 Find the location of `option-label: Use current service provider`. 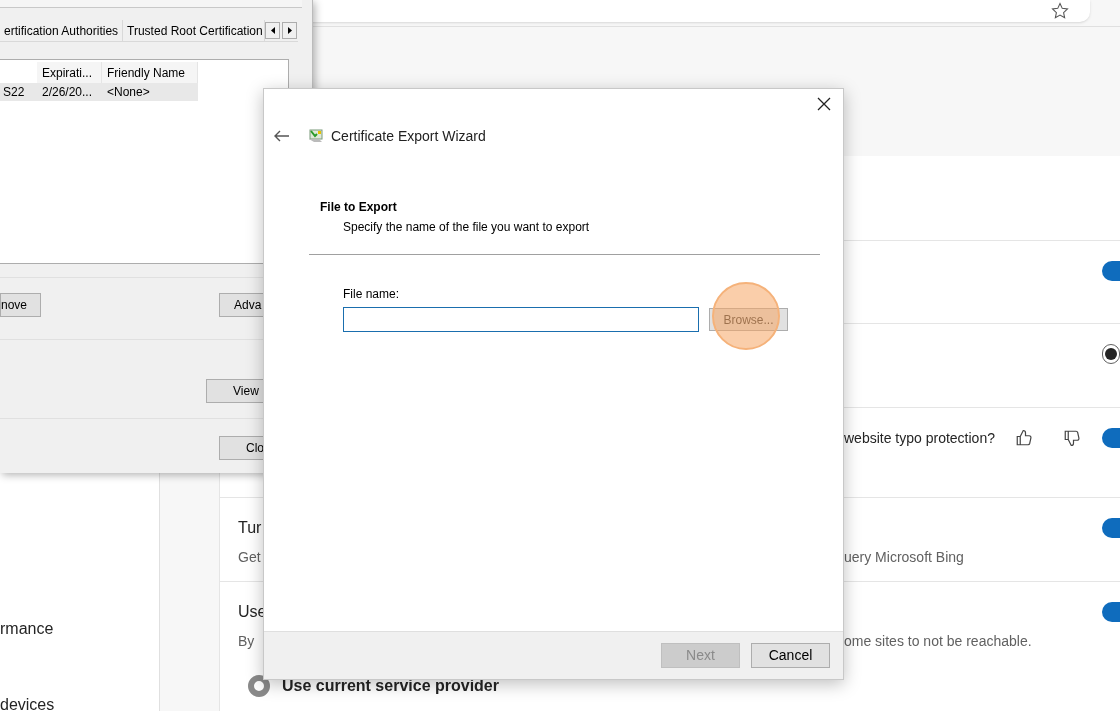

option-label: Use current service provider is located at coordinates (390, 686).